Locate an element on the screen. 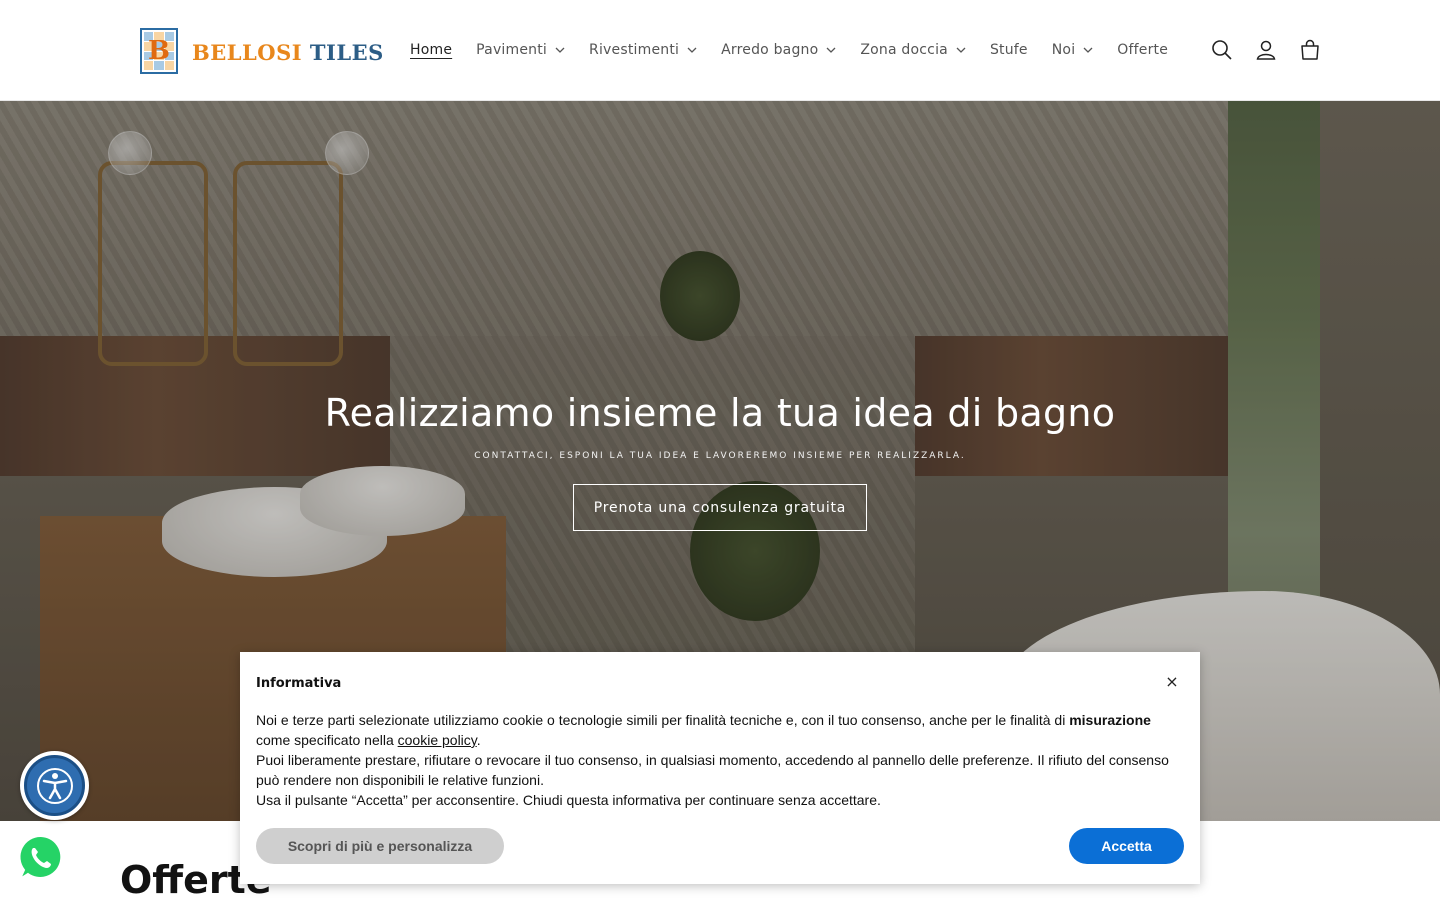 This screenshot has height=900, width=1440. close-icon: × is located at coordinates (1172, 682).